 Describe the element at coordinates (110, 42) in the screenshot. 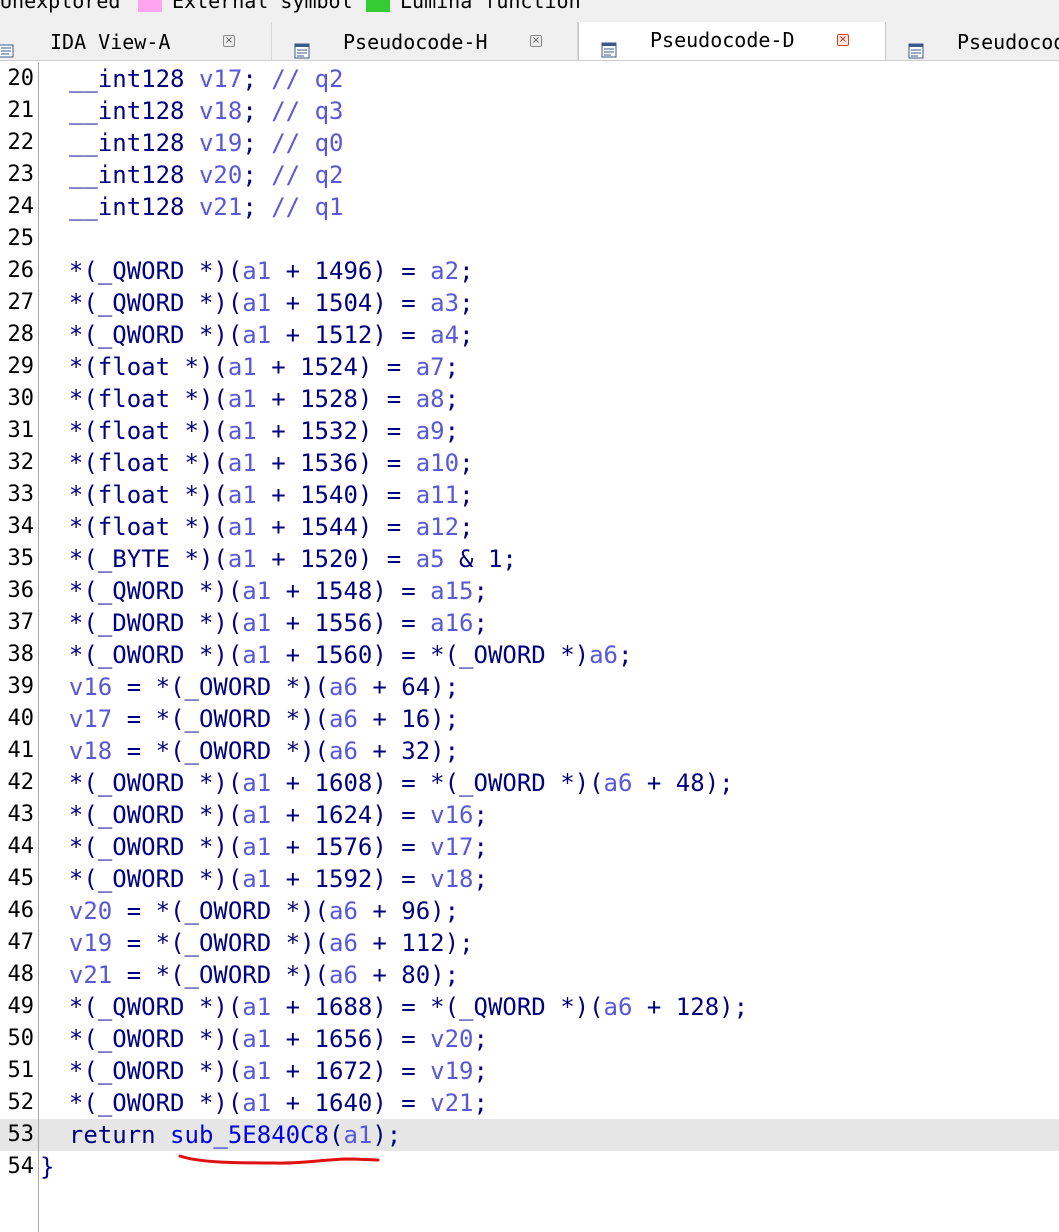

I see `tab-label: IDA View-A` at that location.